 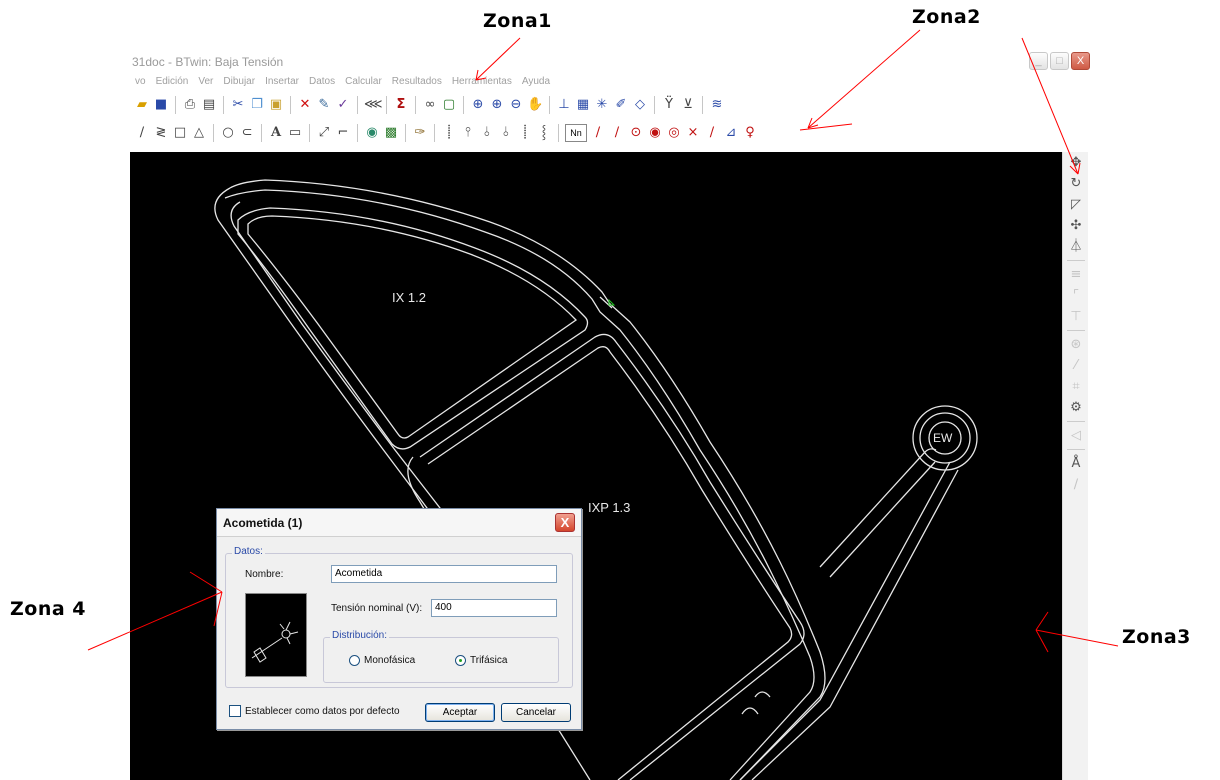 I want to click on menu-datos: Datos, so click(x=322, y=83).